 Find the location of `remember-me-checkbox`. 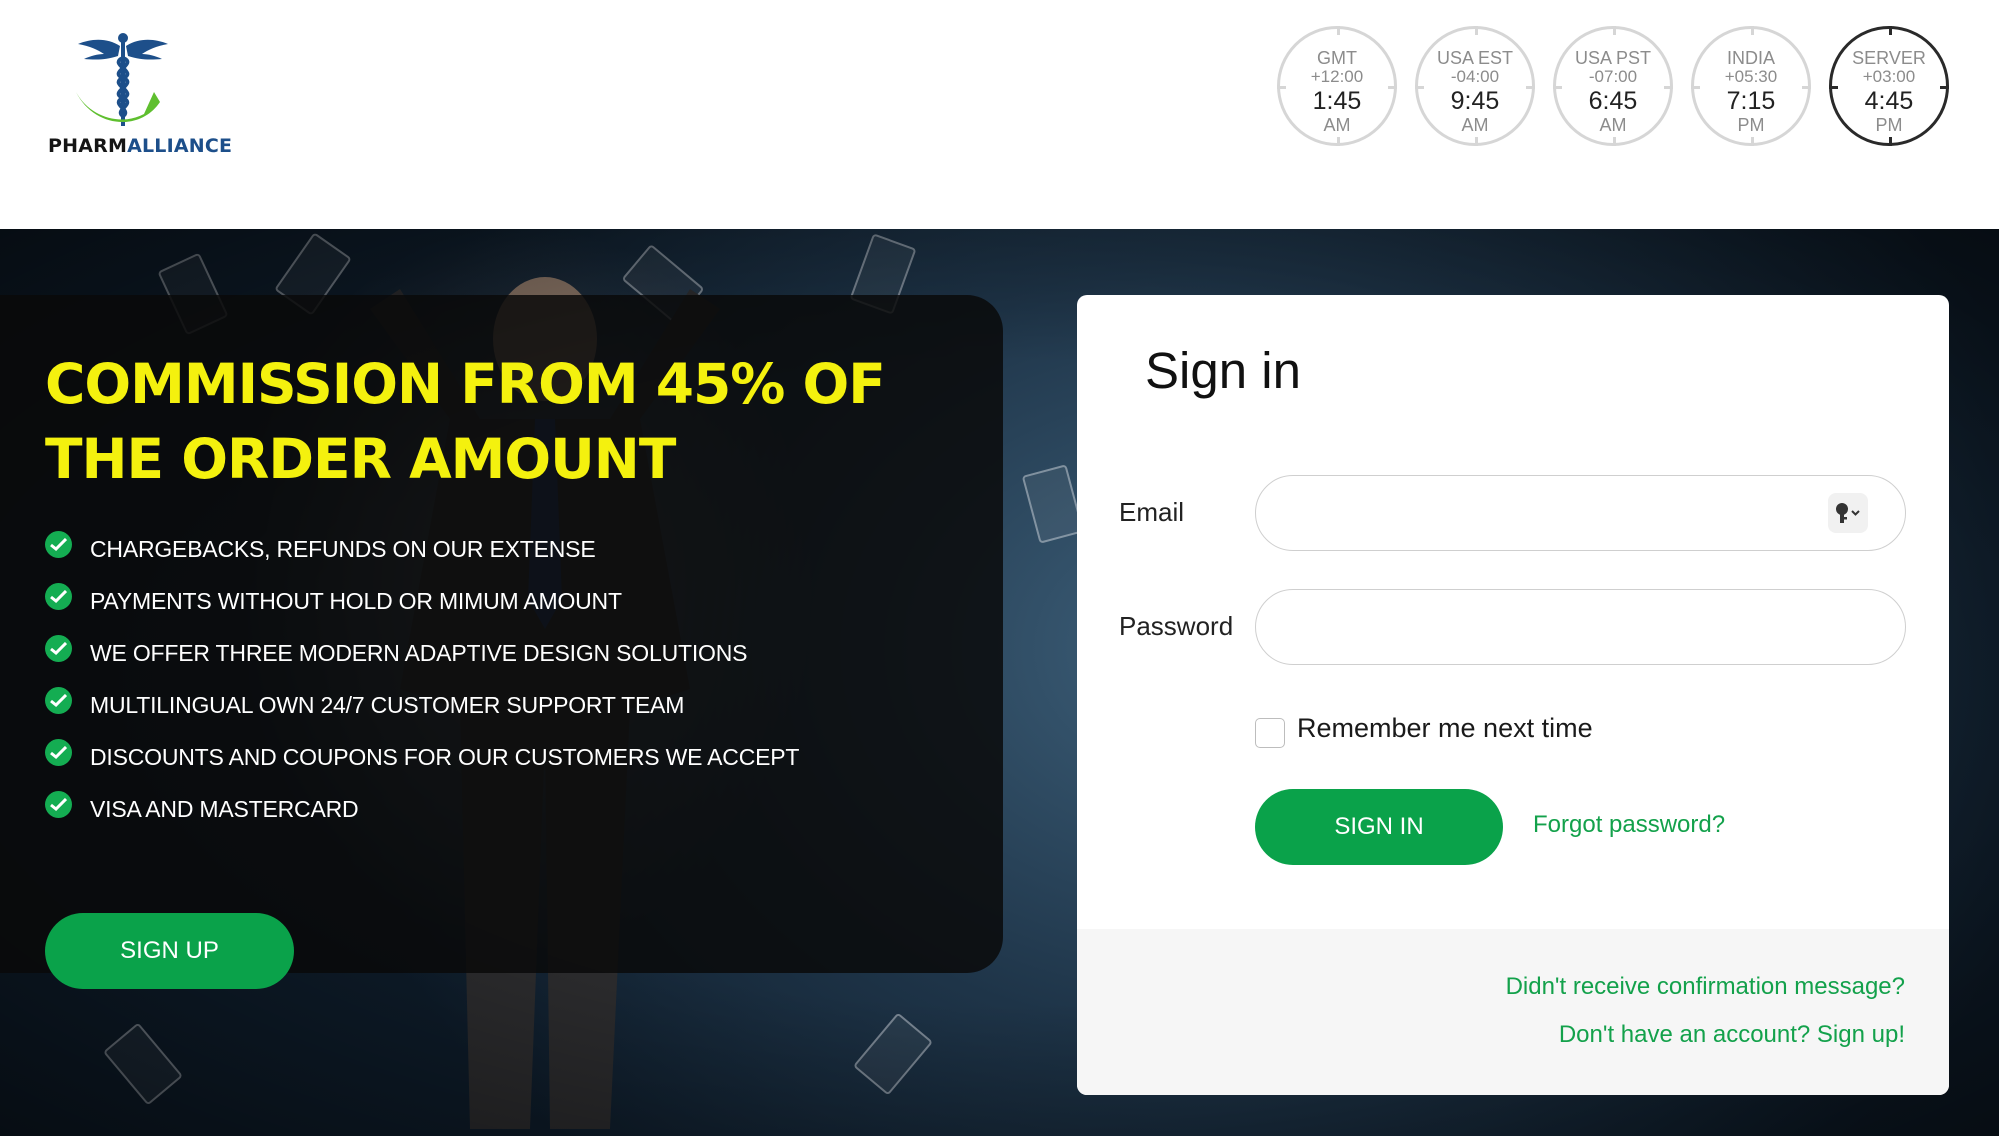

remember-me-checkbox is located at coordinates (1270, 733).